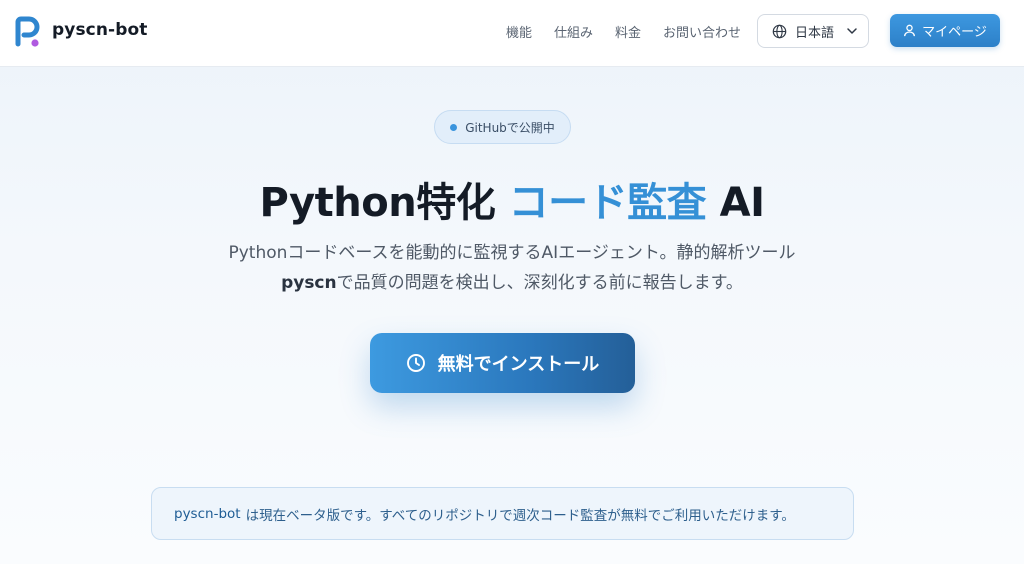 Image resolution: width=1024 pixels, height=564 pixels. Describe the element at coordinates (99, 30) in the screenshot. I see `brand-name: pyscn-bot` at that location.